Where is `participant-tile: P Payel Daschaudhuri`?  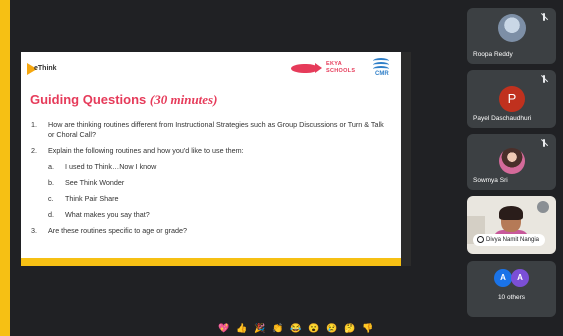 participant-tile: P Payel Daschaudhuri is located at coordinates (511, 99).